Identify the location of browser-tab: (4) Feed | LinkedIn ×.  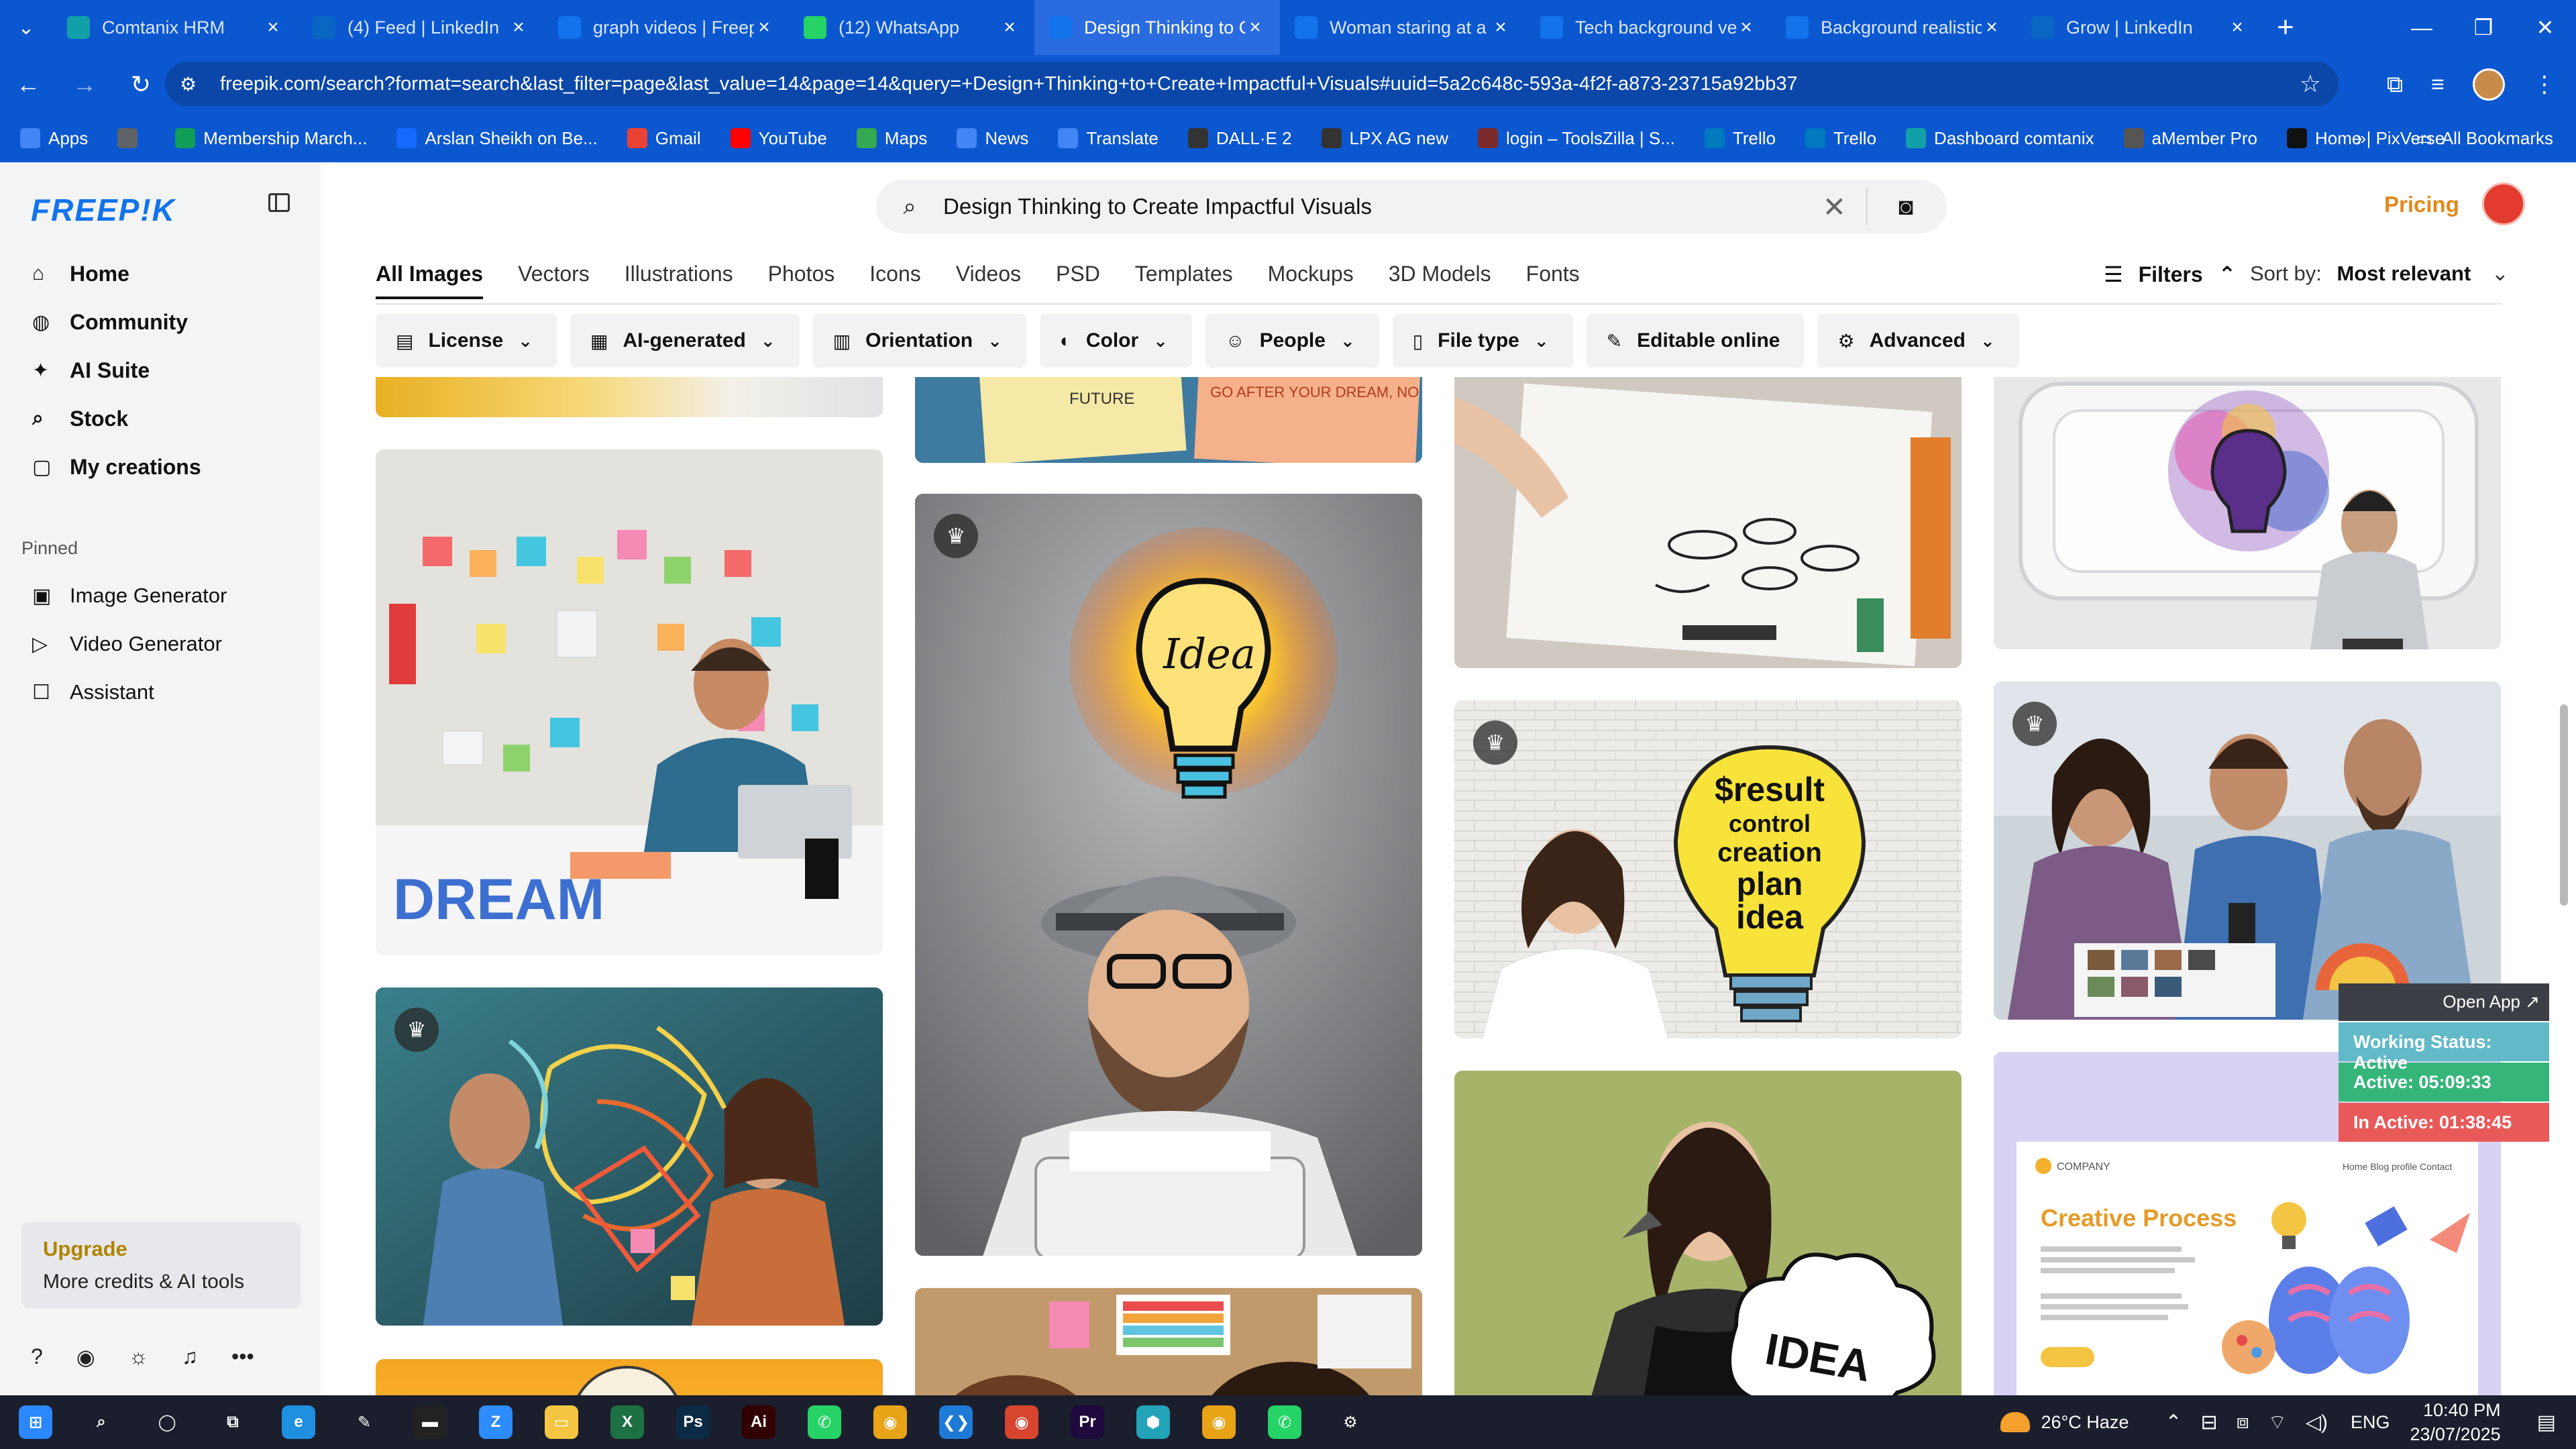
(420, 27).